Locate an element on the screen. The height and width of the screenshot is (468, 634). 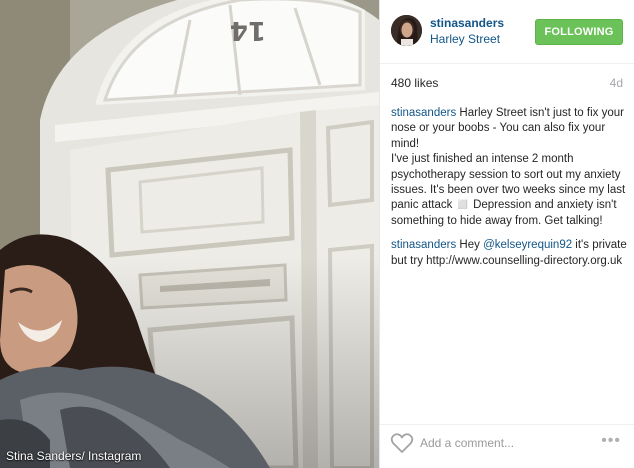
heart-icon is located at coordinates (402, 443).